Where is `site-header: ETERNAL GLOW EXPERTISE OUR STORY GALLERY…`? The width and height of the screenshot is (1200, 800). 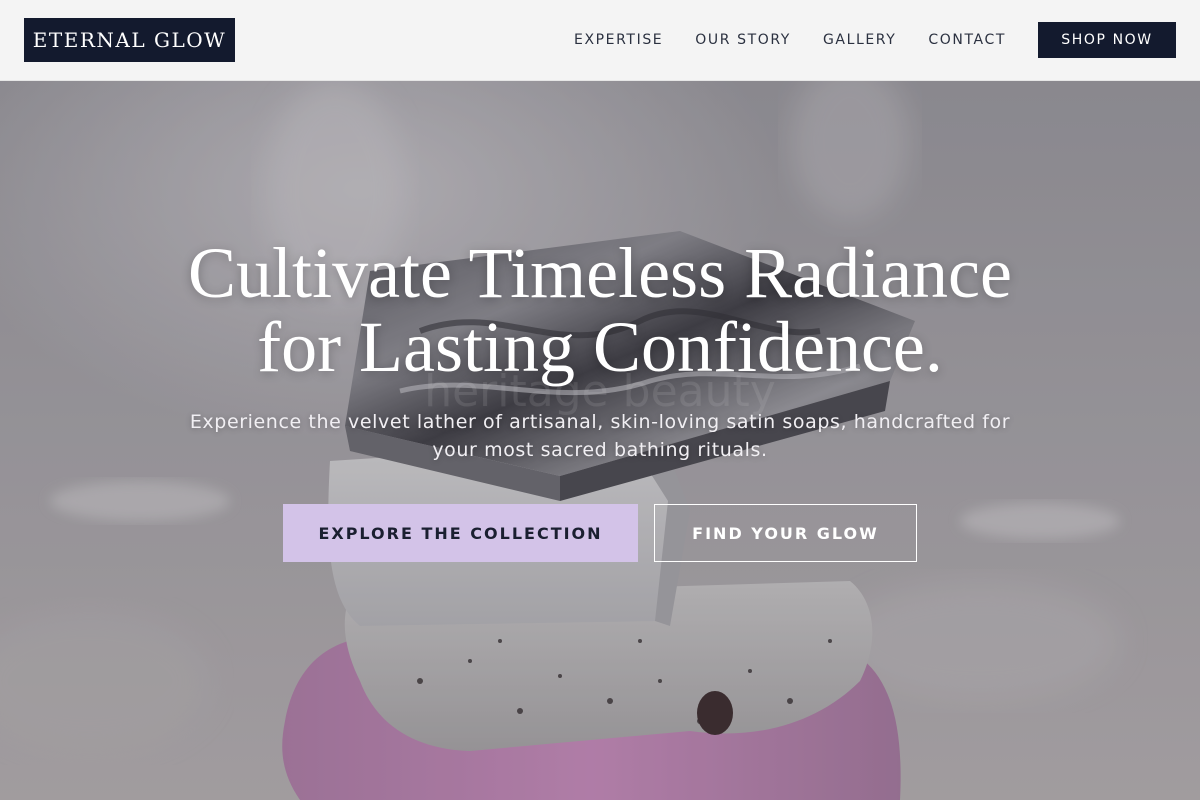 site-header: ETERNAL GLOW EXPERTISE OUR STORY GALLERY… is located at coordinates (600, 40).